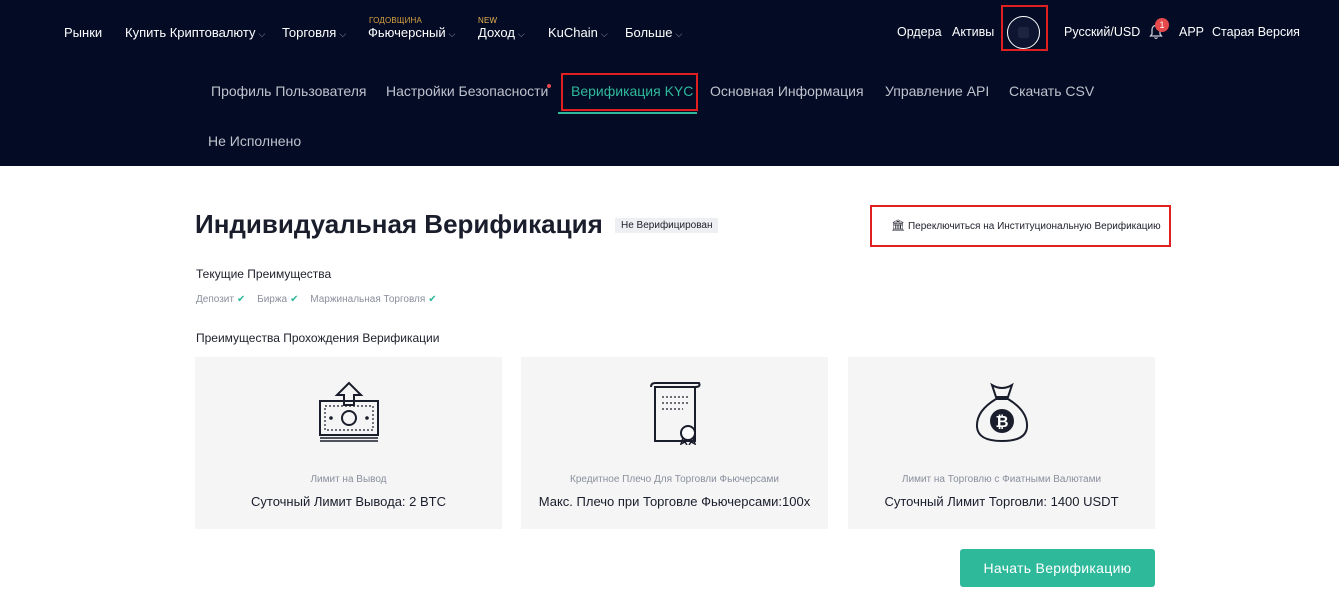 This screenshot has height=605, width=1339. I want to click on tab-security-settings: Настройки Безопасности, so click(467, 91).